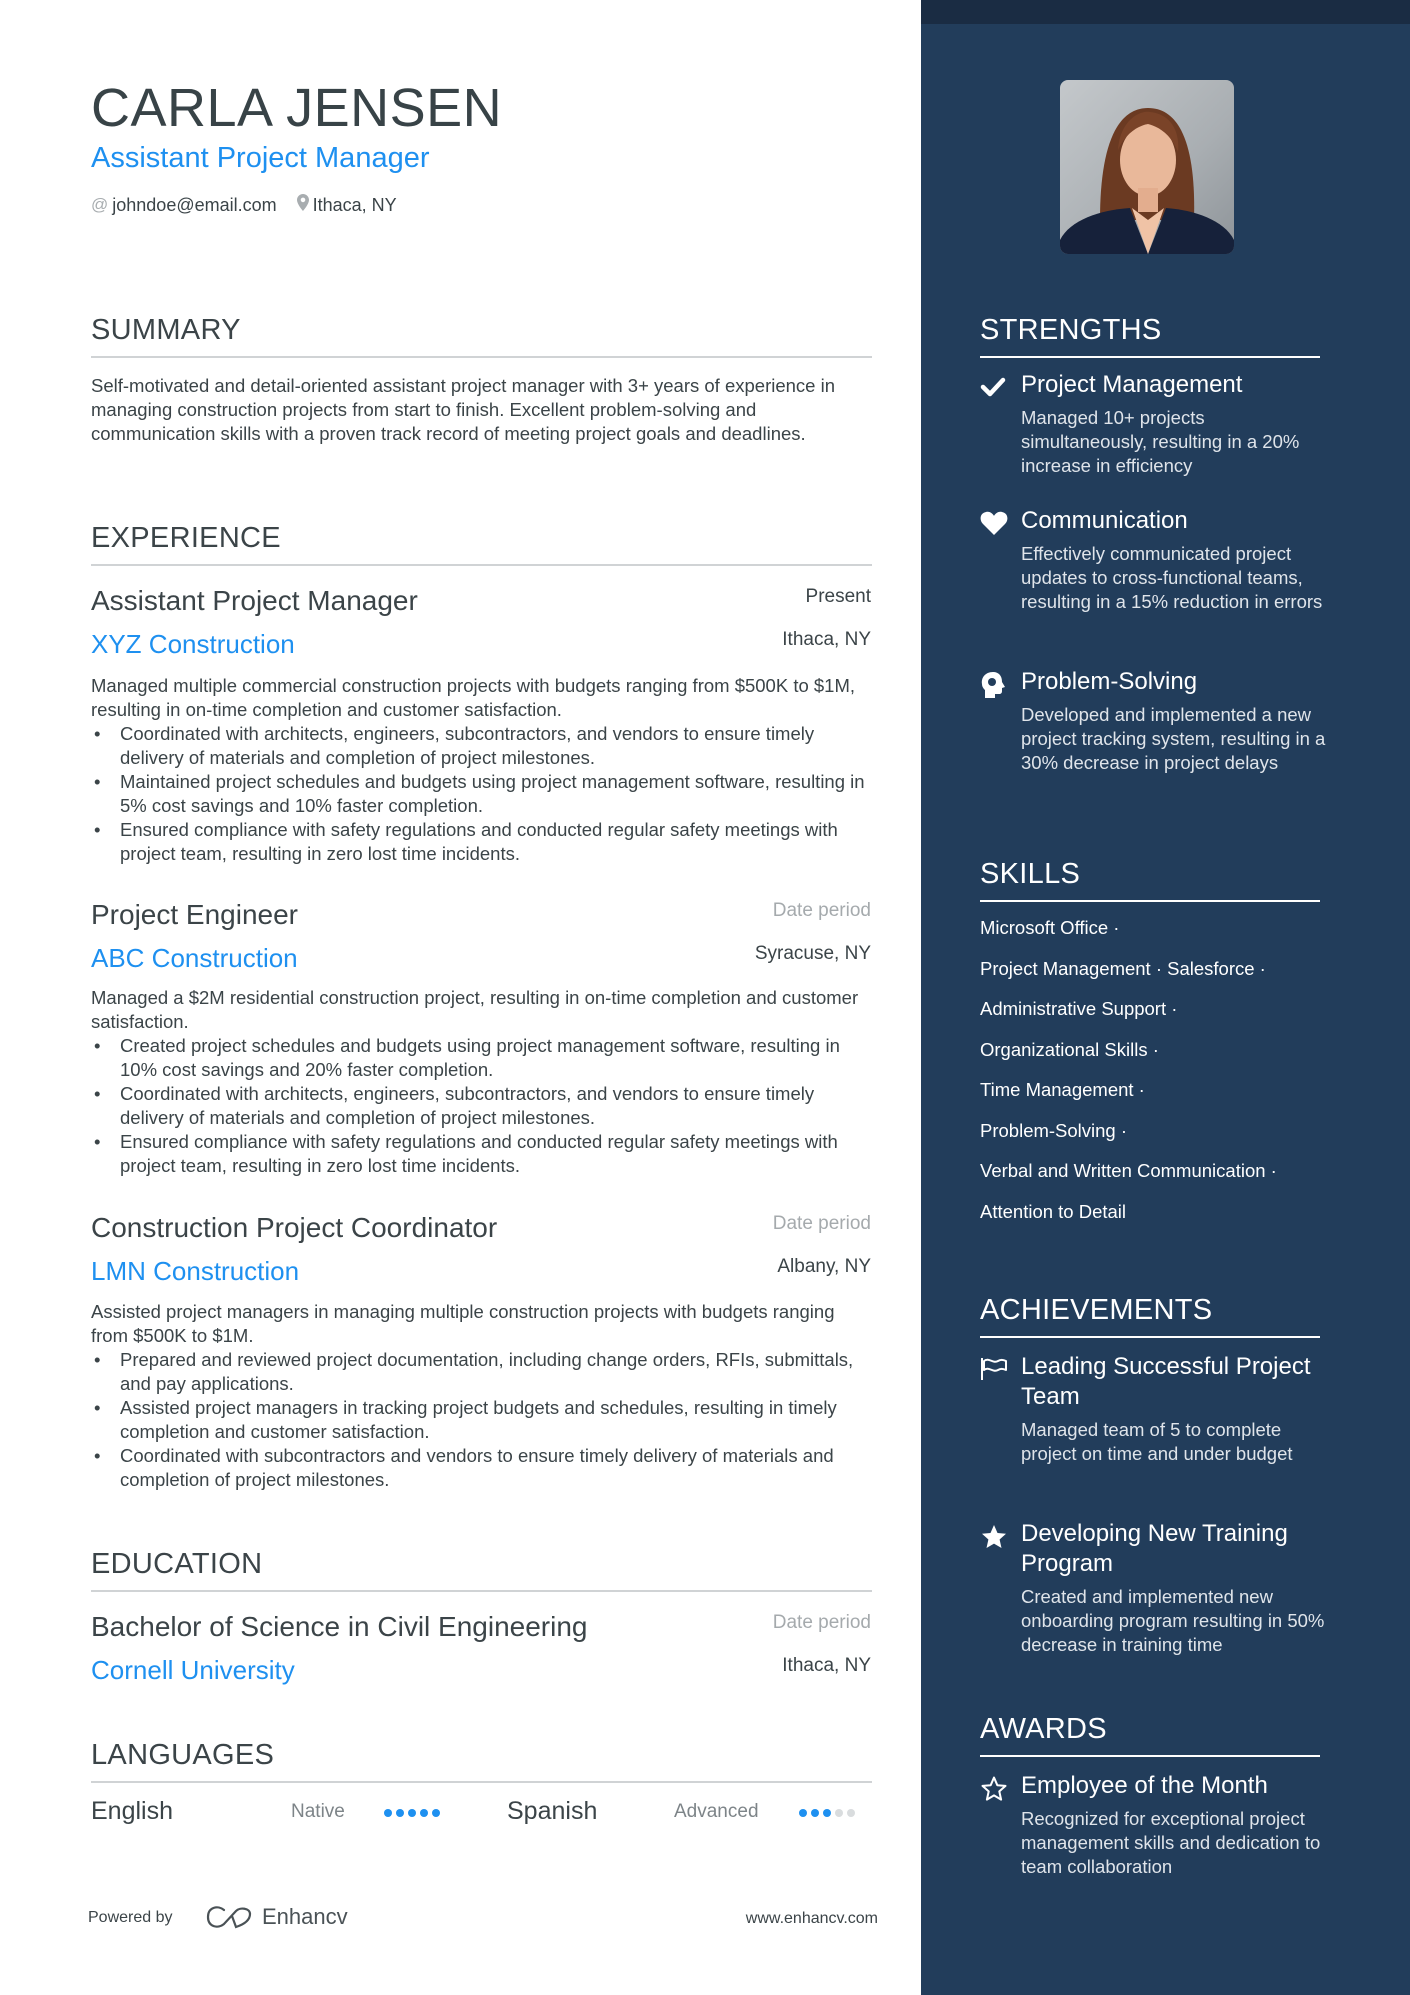 This screenshot has width=1410, height=1995. I want to click on award-title: Employee of the Month, so click(1144, 1785).